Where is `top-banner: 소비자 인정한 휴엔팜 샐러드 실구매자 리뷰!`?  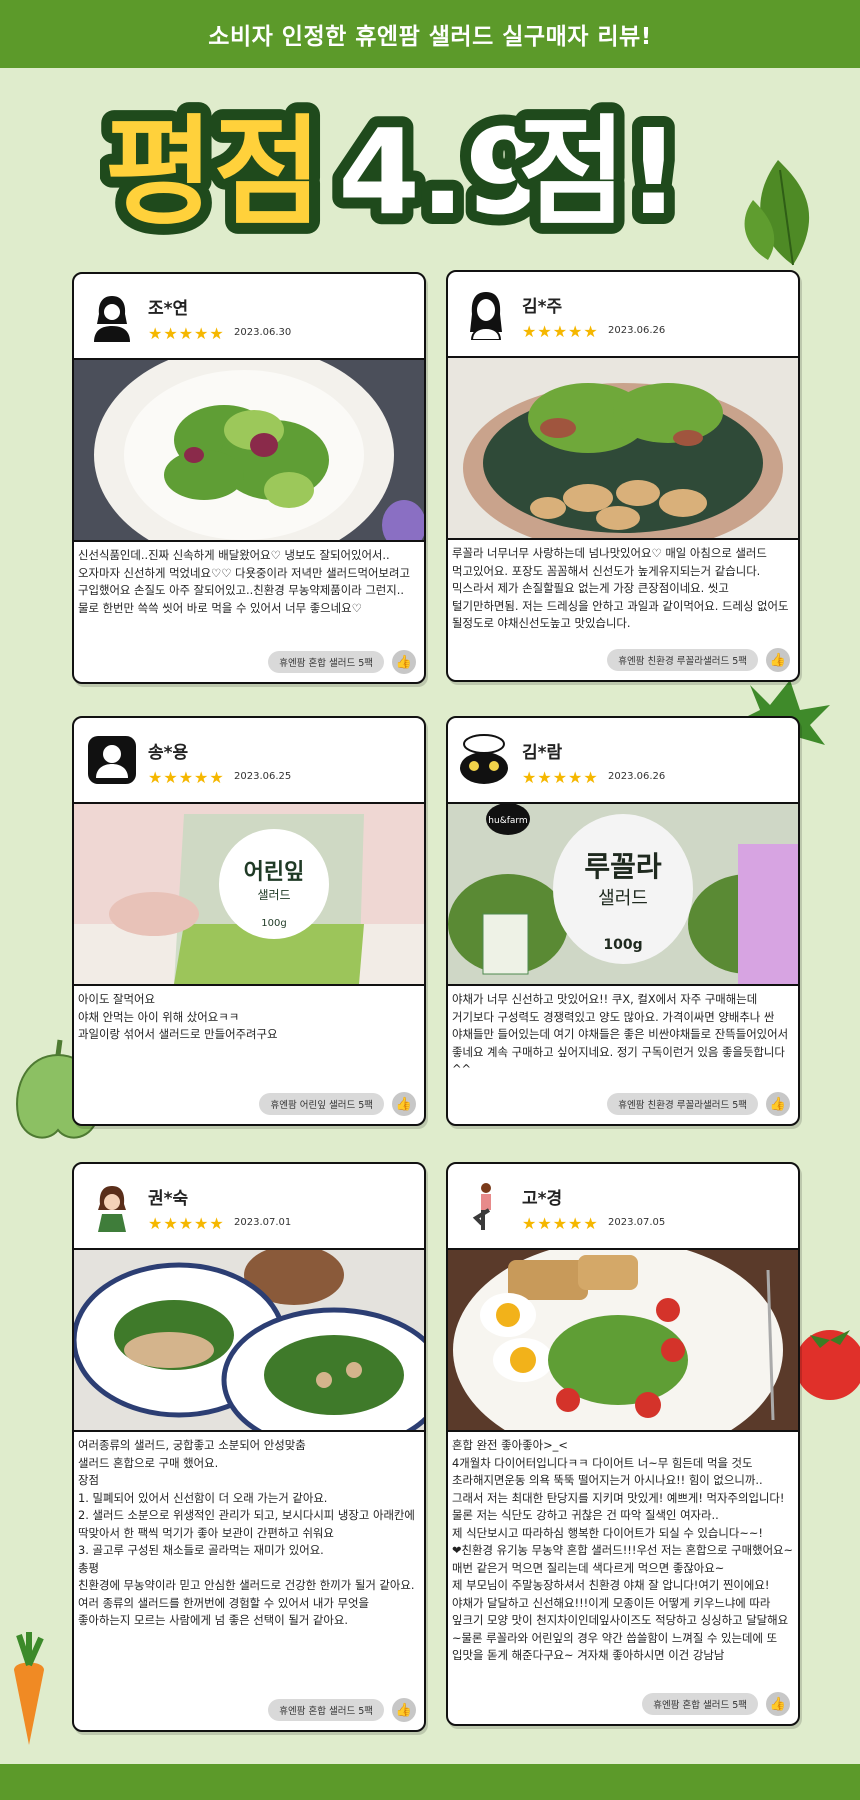
top-banner: 소비자 인정한 휴엔팜 샐러드 실구매자 리뷰! is located at coordinates (430, 34).